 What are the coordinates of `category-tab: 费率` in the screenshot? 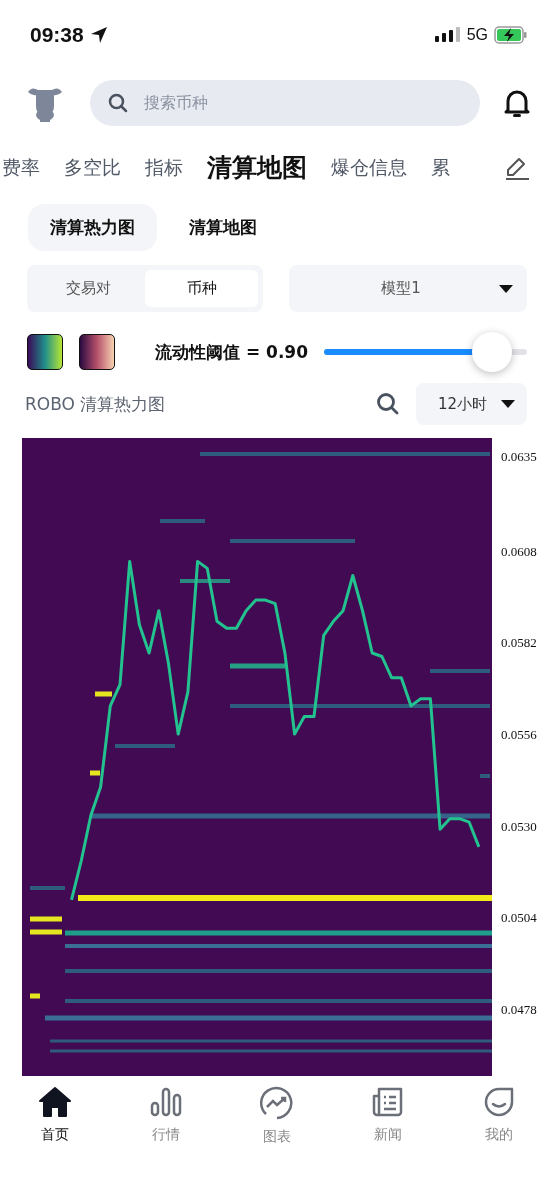 It's located at (21, 167).